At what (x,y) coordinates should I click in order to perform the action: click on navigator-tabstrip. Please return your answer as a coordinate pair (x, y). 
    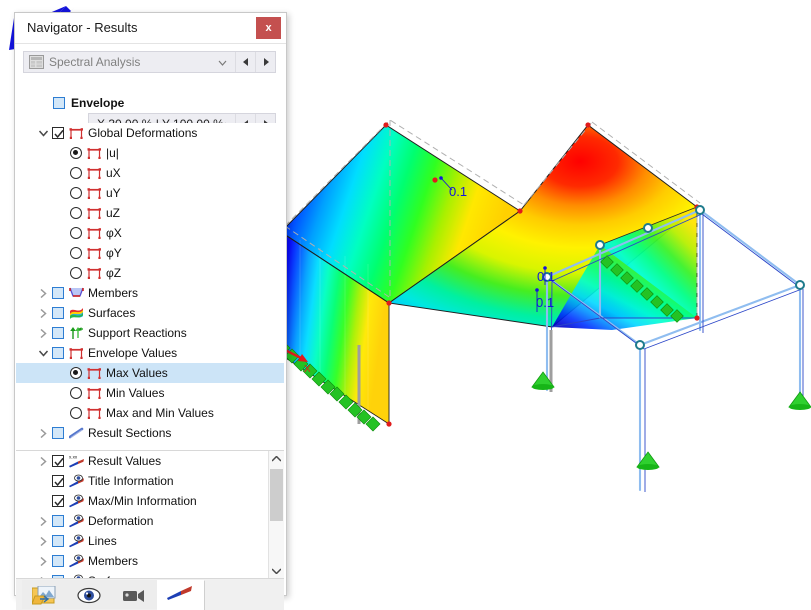
    Looking at the image, I should click on (150, 594).